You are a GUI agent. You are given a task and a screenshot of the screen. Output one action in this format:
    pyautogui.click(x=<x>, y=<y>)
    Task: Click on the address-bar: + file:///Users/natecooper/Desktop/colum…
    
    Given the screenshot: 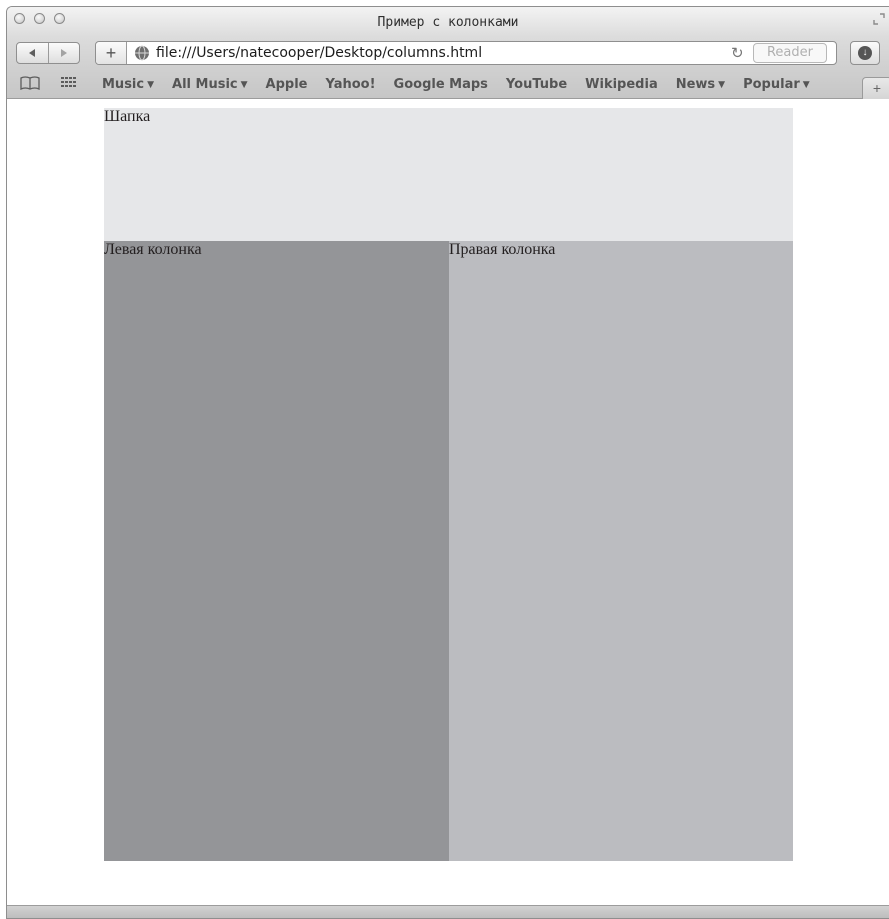 What is the action you would take?
    pyautogui.click(x=466, y=53)
    